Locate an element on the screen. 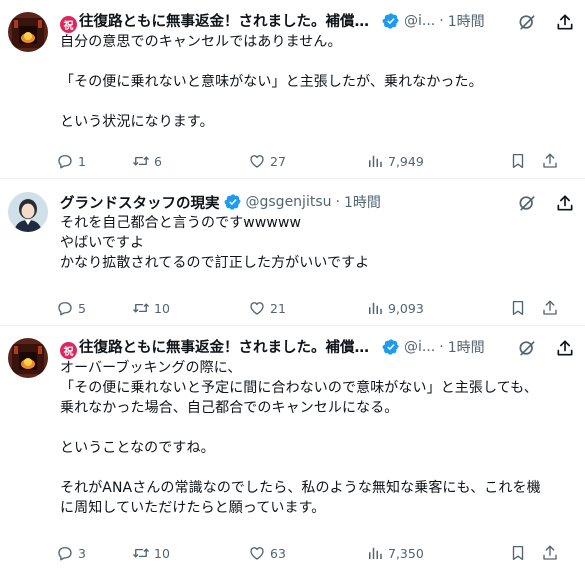 This screenshot has height=569, width=585. like-button: 27 is located at coordinates (307, 161).